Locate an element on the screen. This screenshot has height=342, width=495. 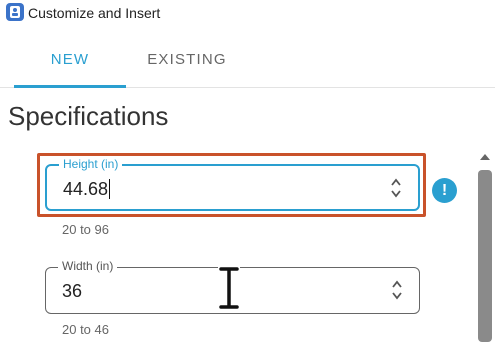
width-range-hint: 20 to 46 is located at coordinates (85, 329).